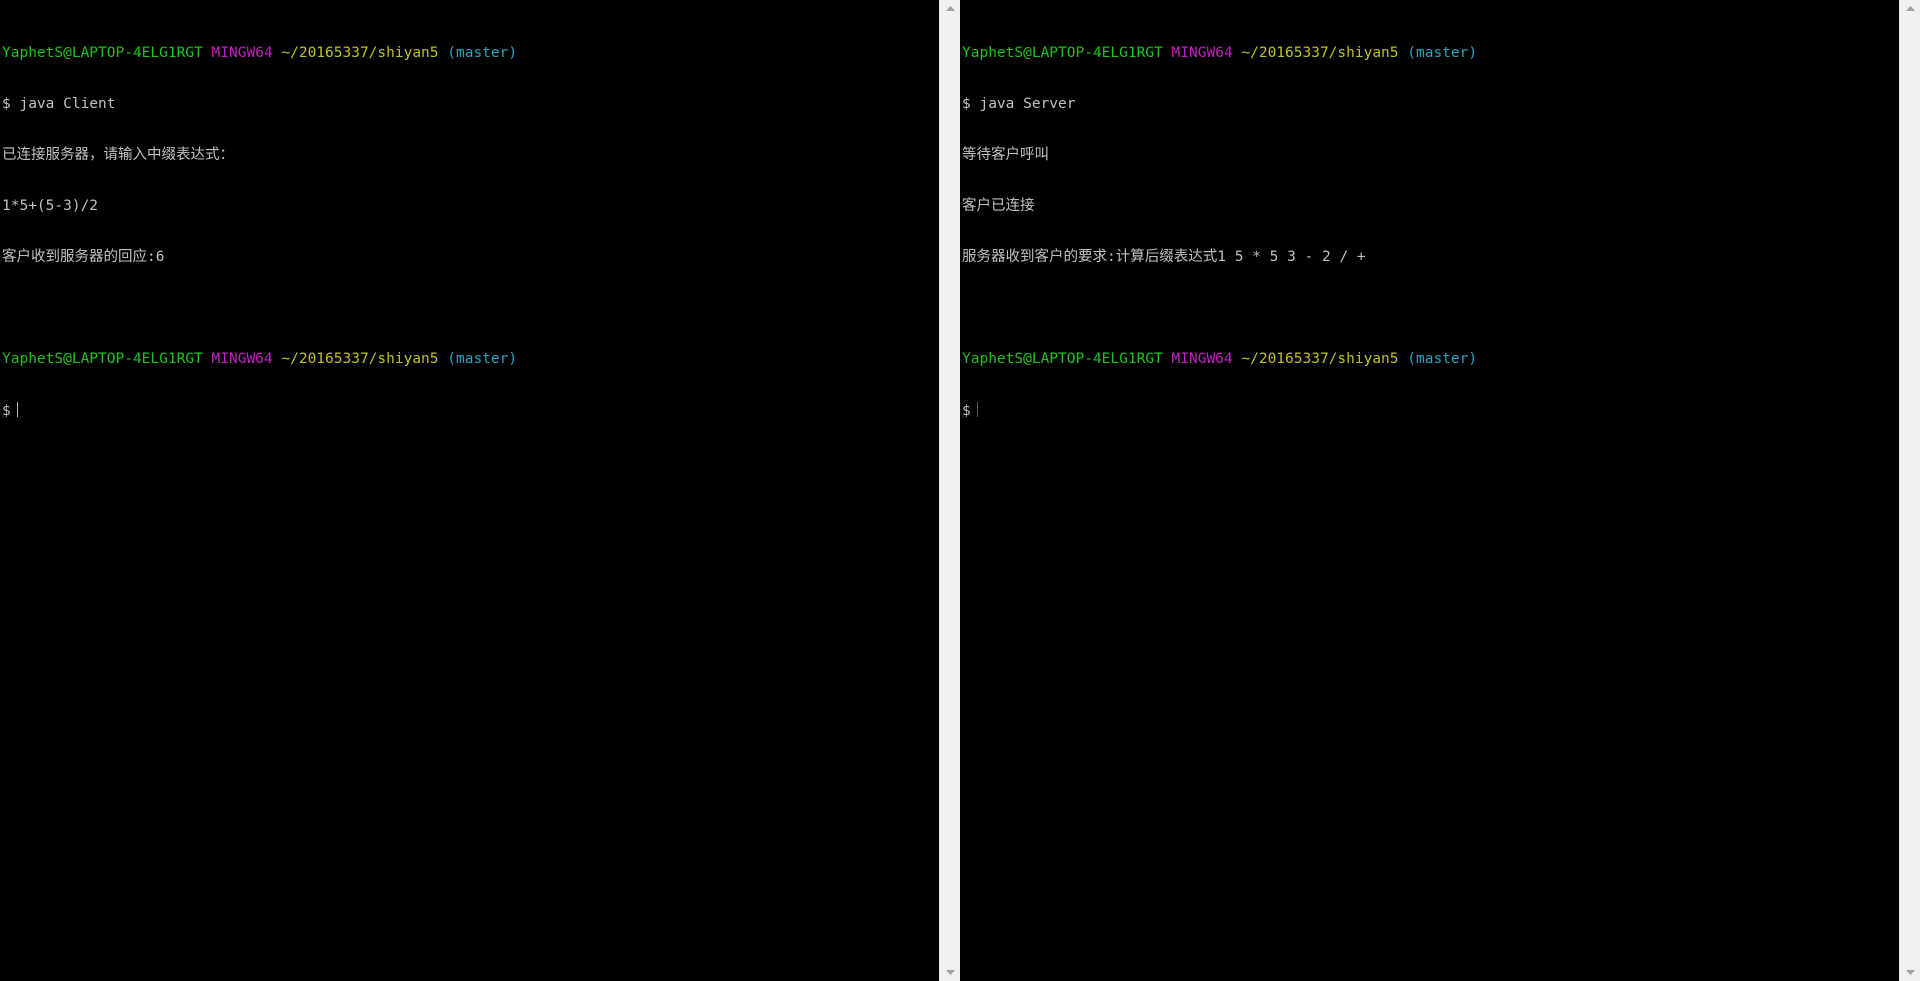  I want to click on output-line: 客户已连接, so click(998, 206).